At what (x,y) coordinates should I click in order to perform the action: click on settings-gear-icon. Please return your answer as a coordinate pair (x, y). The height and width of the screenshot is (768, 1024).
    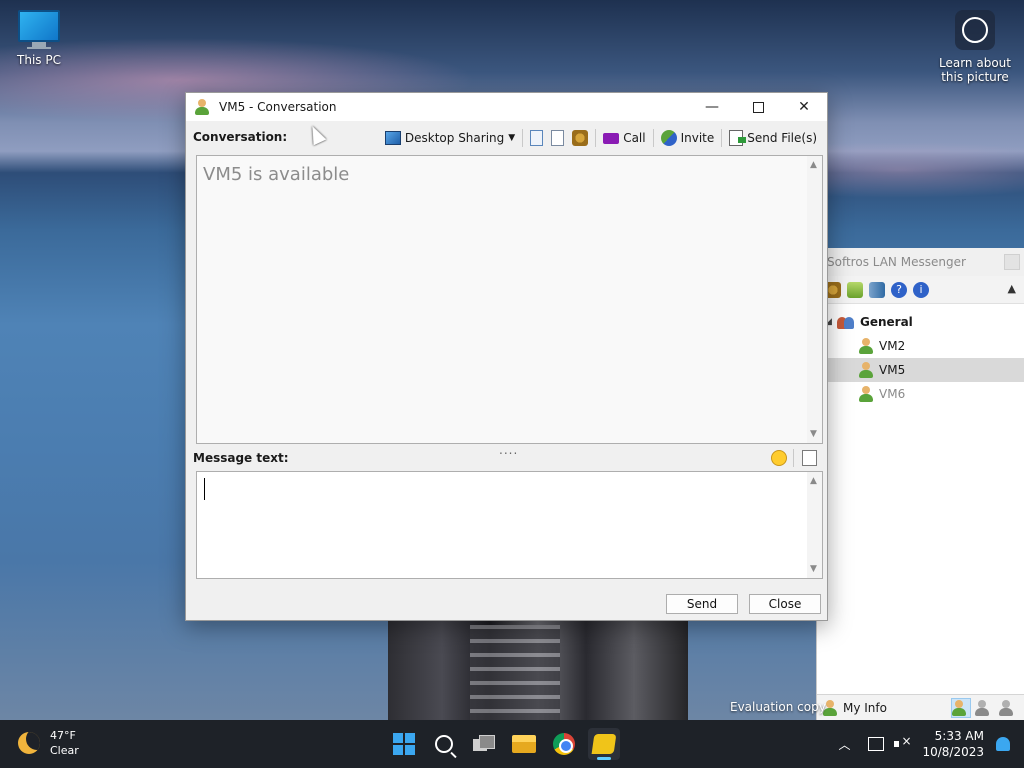
    Looking at the image, I should click on (580, 138).